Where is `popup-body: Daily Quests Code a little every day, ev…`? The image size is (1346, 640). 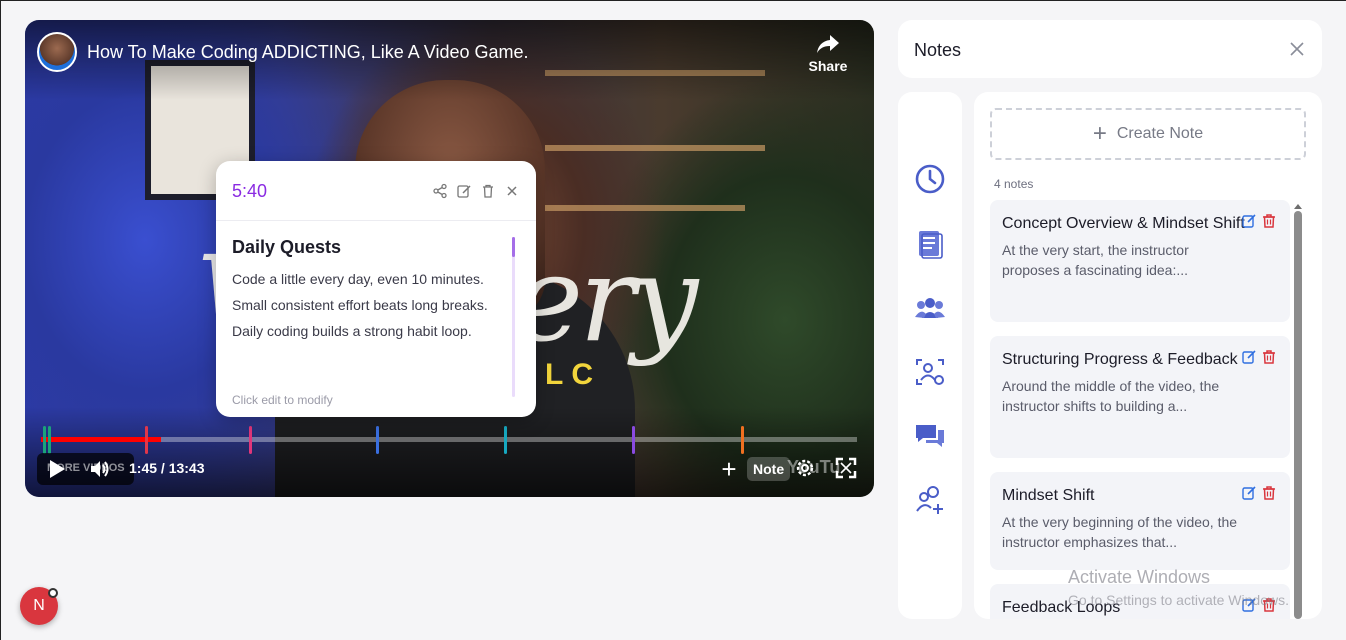 popup-body: Daily Quests Code a little every day, ev… is located at coordinates (368, 291).